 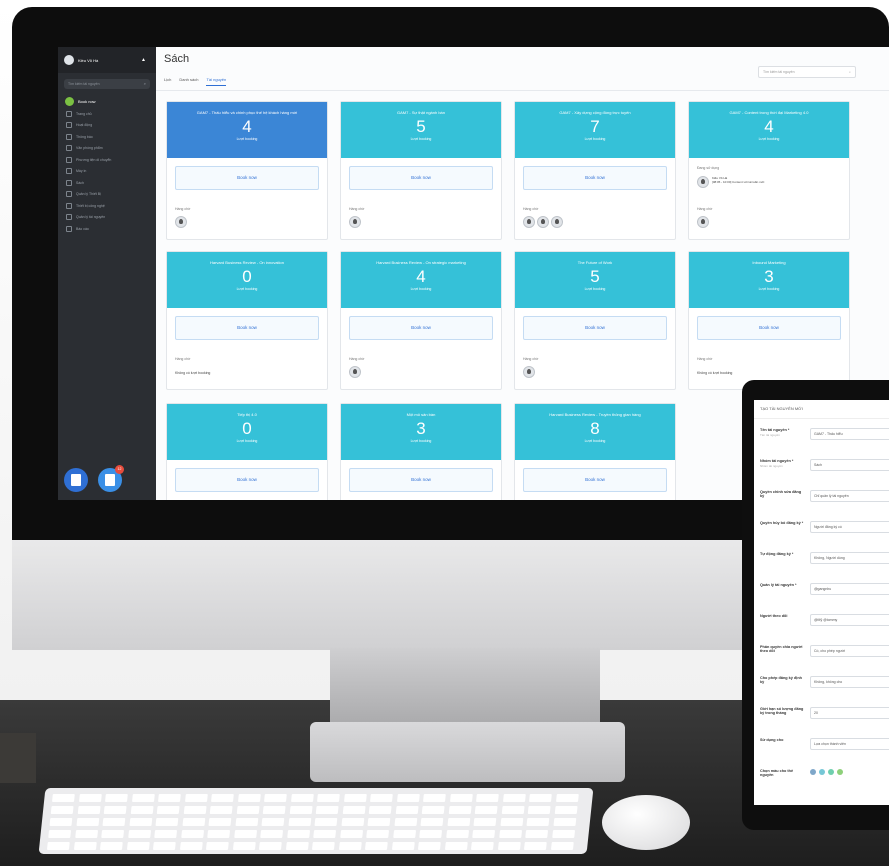 I want to click on book-now-menu: Book now, so click(x=107, y=101).